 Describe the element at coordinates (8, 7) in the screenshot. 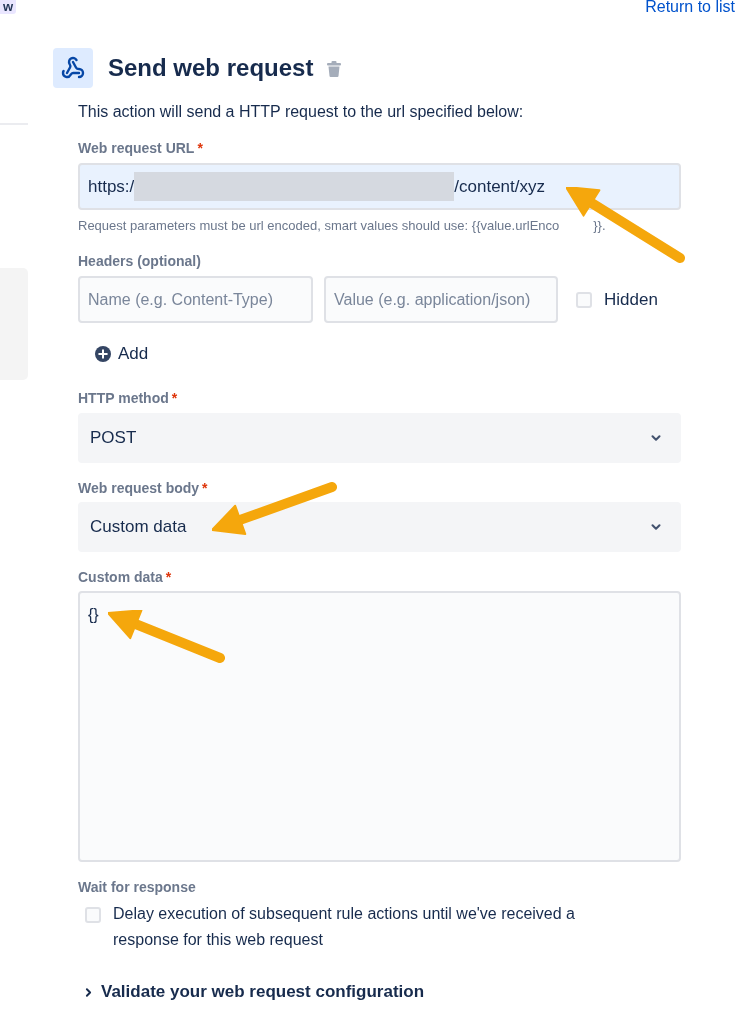

I see `status-badge: w` at that location.